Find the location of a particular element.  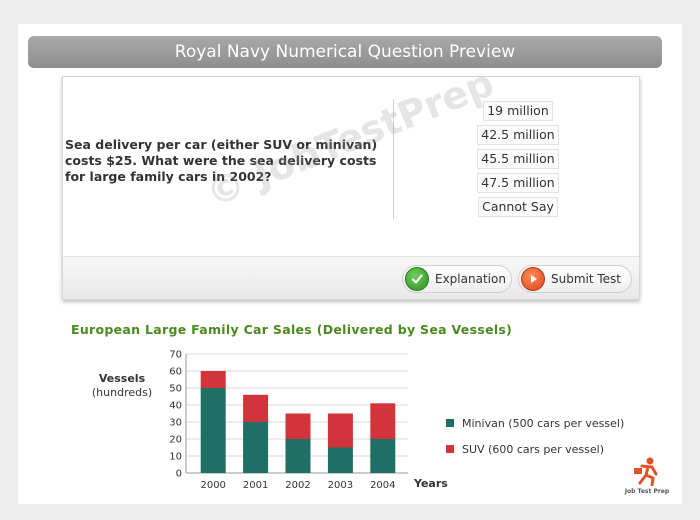

legend-label-minivan: Minivan (500 cars per vessel) is located at coordinates (543, 423).